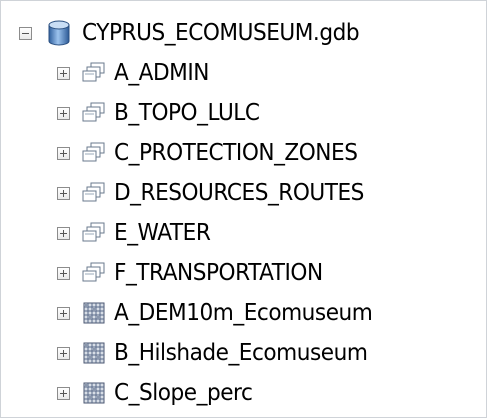 This screenshot has height=418, width=487. Describe the element at coordinates (243, 313) in the screenshot. I see `tree-node-label: A_DEM10m_Ecomuseum` at that location.